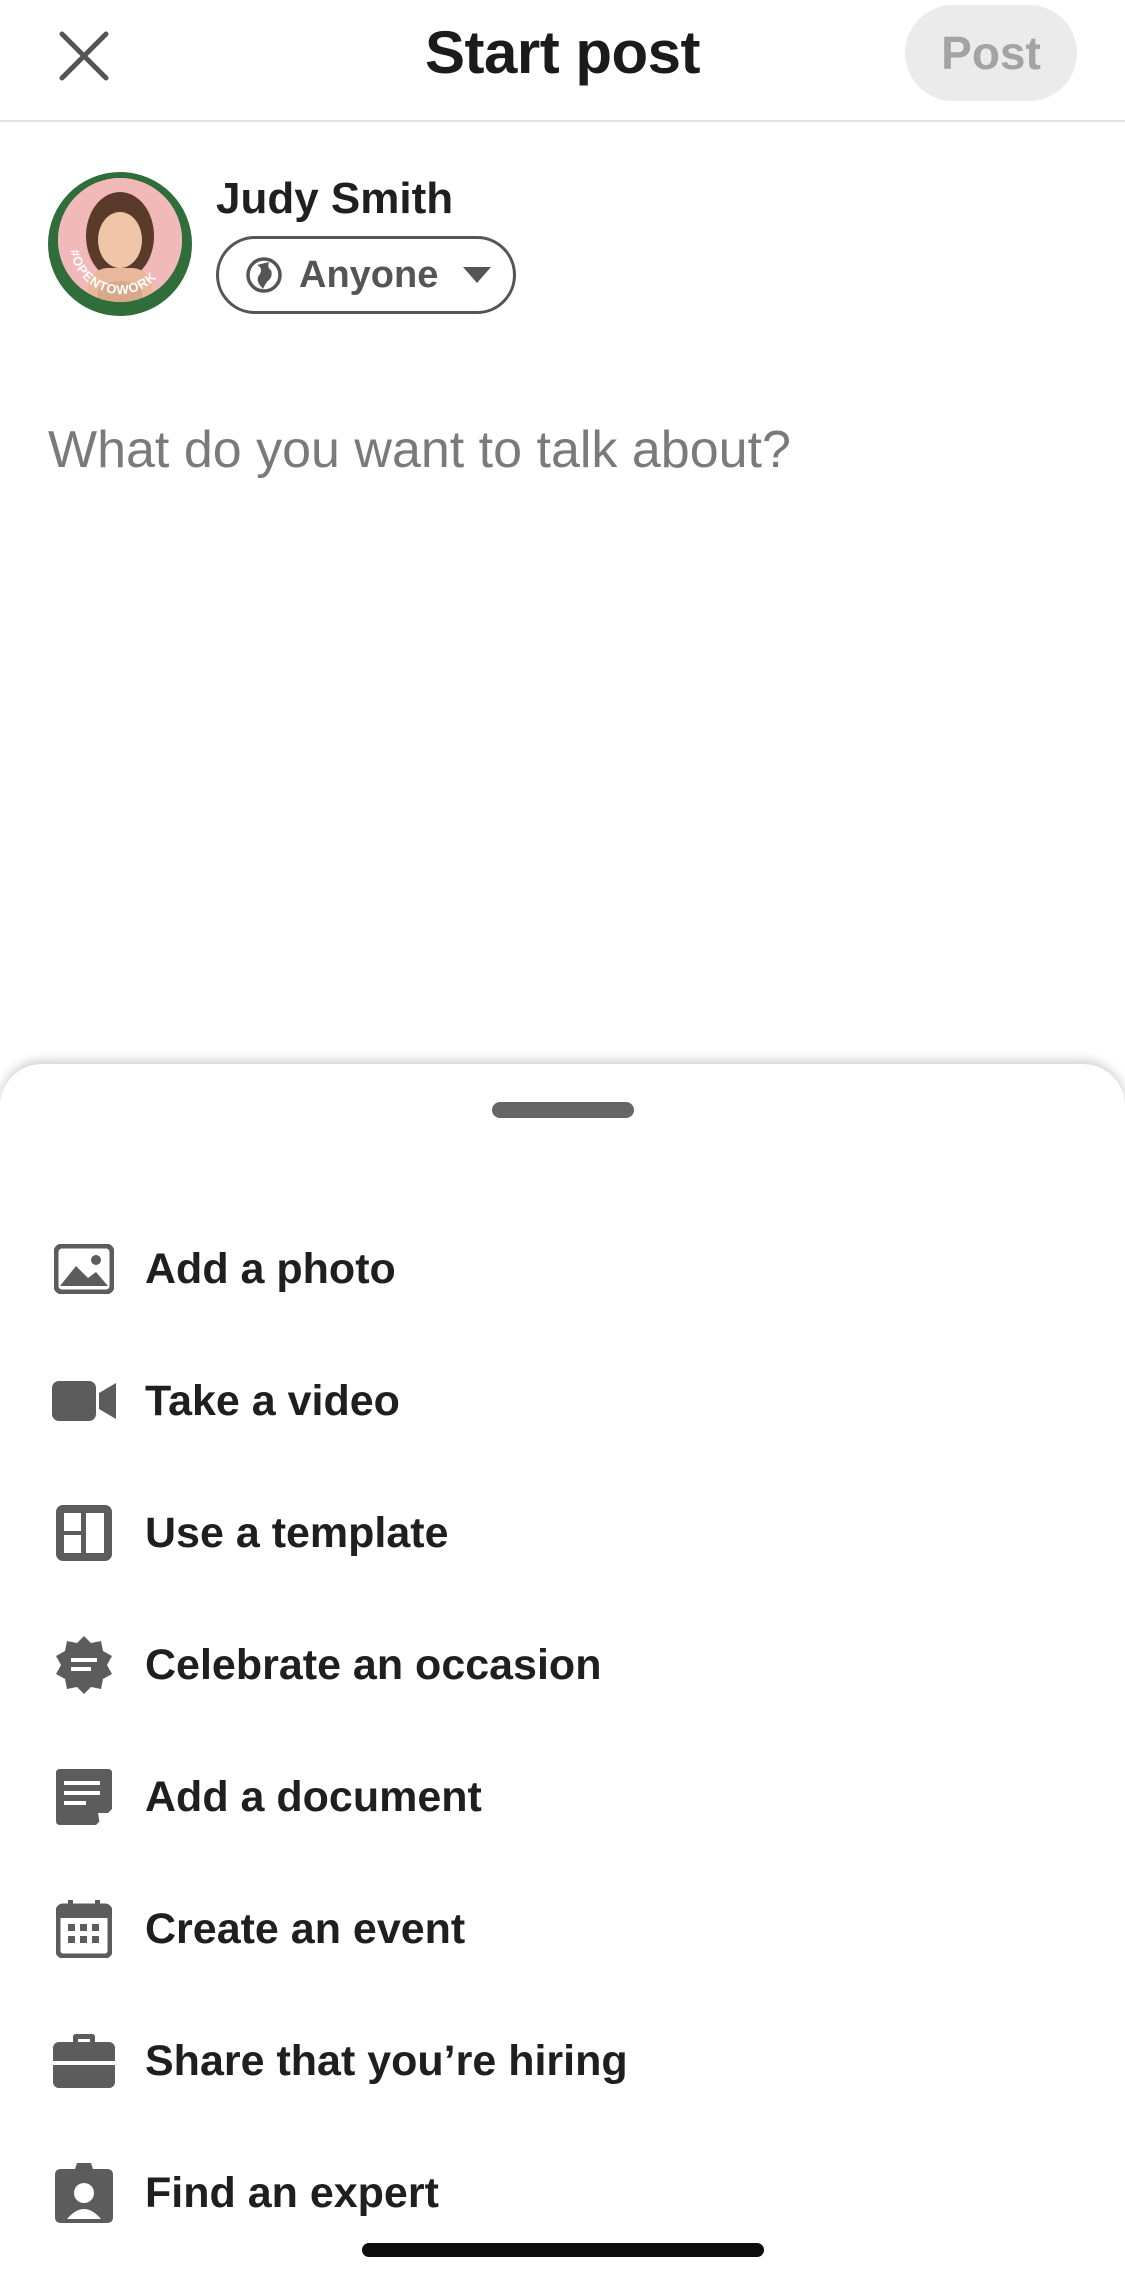  Describe the element at coordinates (562, 1401) in the screenshot. I see `menu-item-take-video: Take a video` at that location.